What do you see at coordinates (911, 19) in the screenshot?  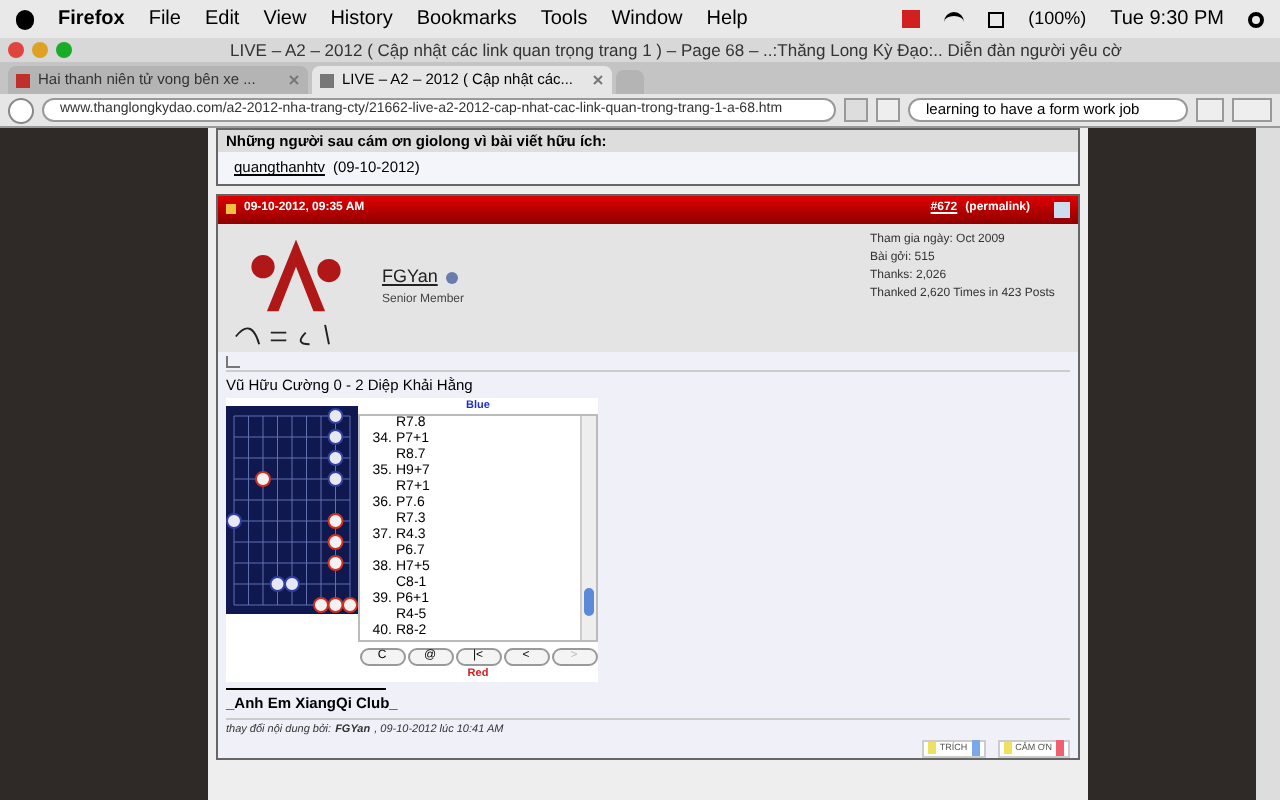 I see `status-icon` at bounding box center [911, 19].